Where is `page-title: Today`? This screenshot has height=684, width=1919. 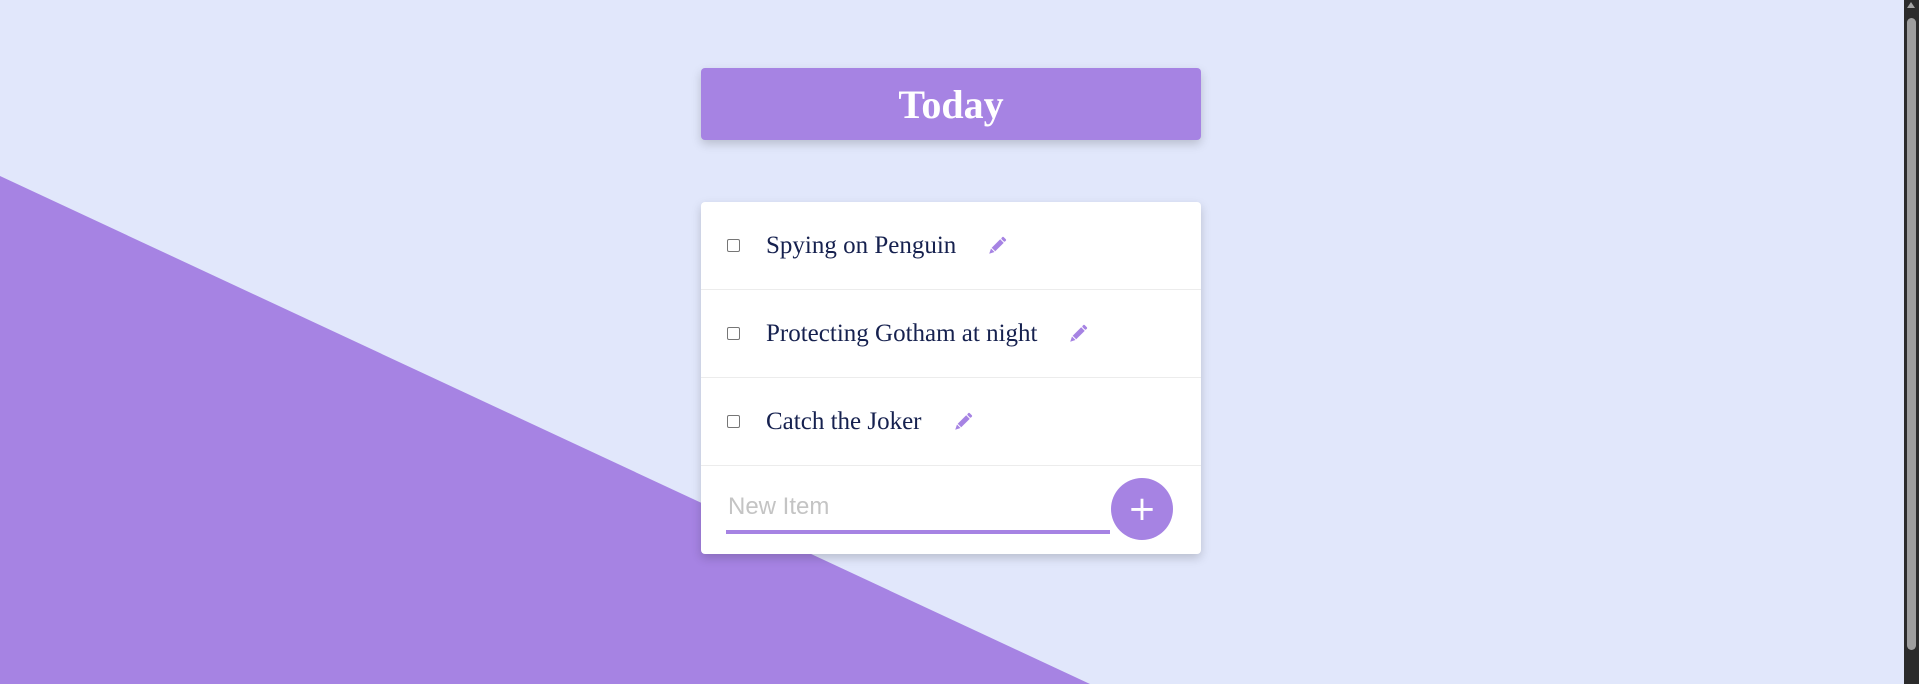
page-title: Today is located at coordinates (951, 104).